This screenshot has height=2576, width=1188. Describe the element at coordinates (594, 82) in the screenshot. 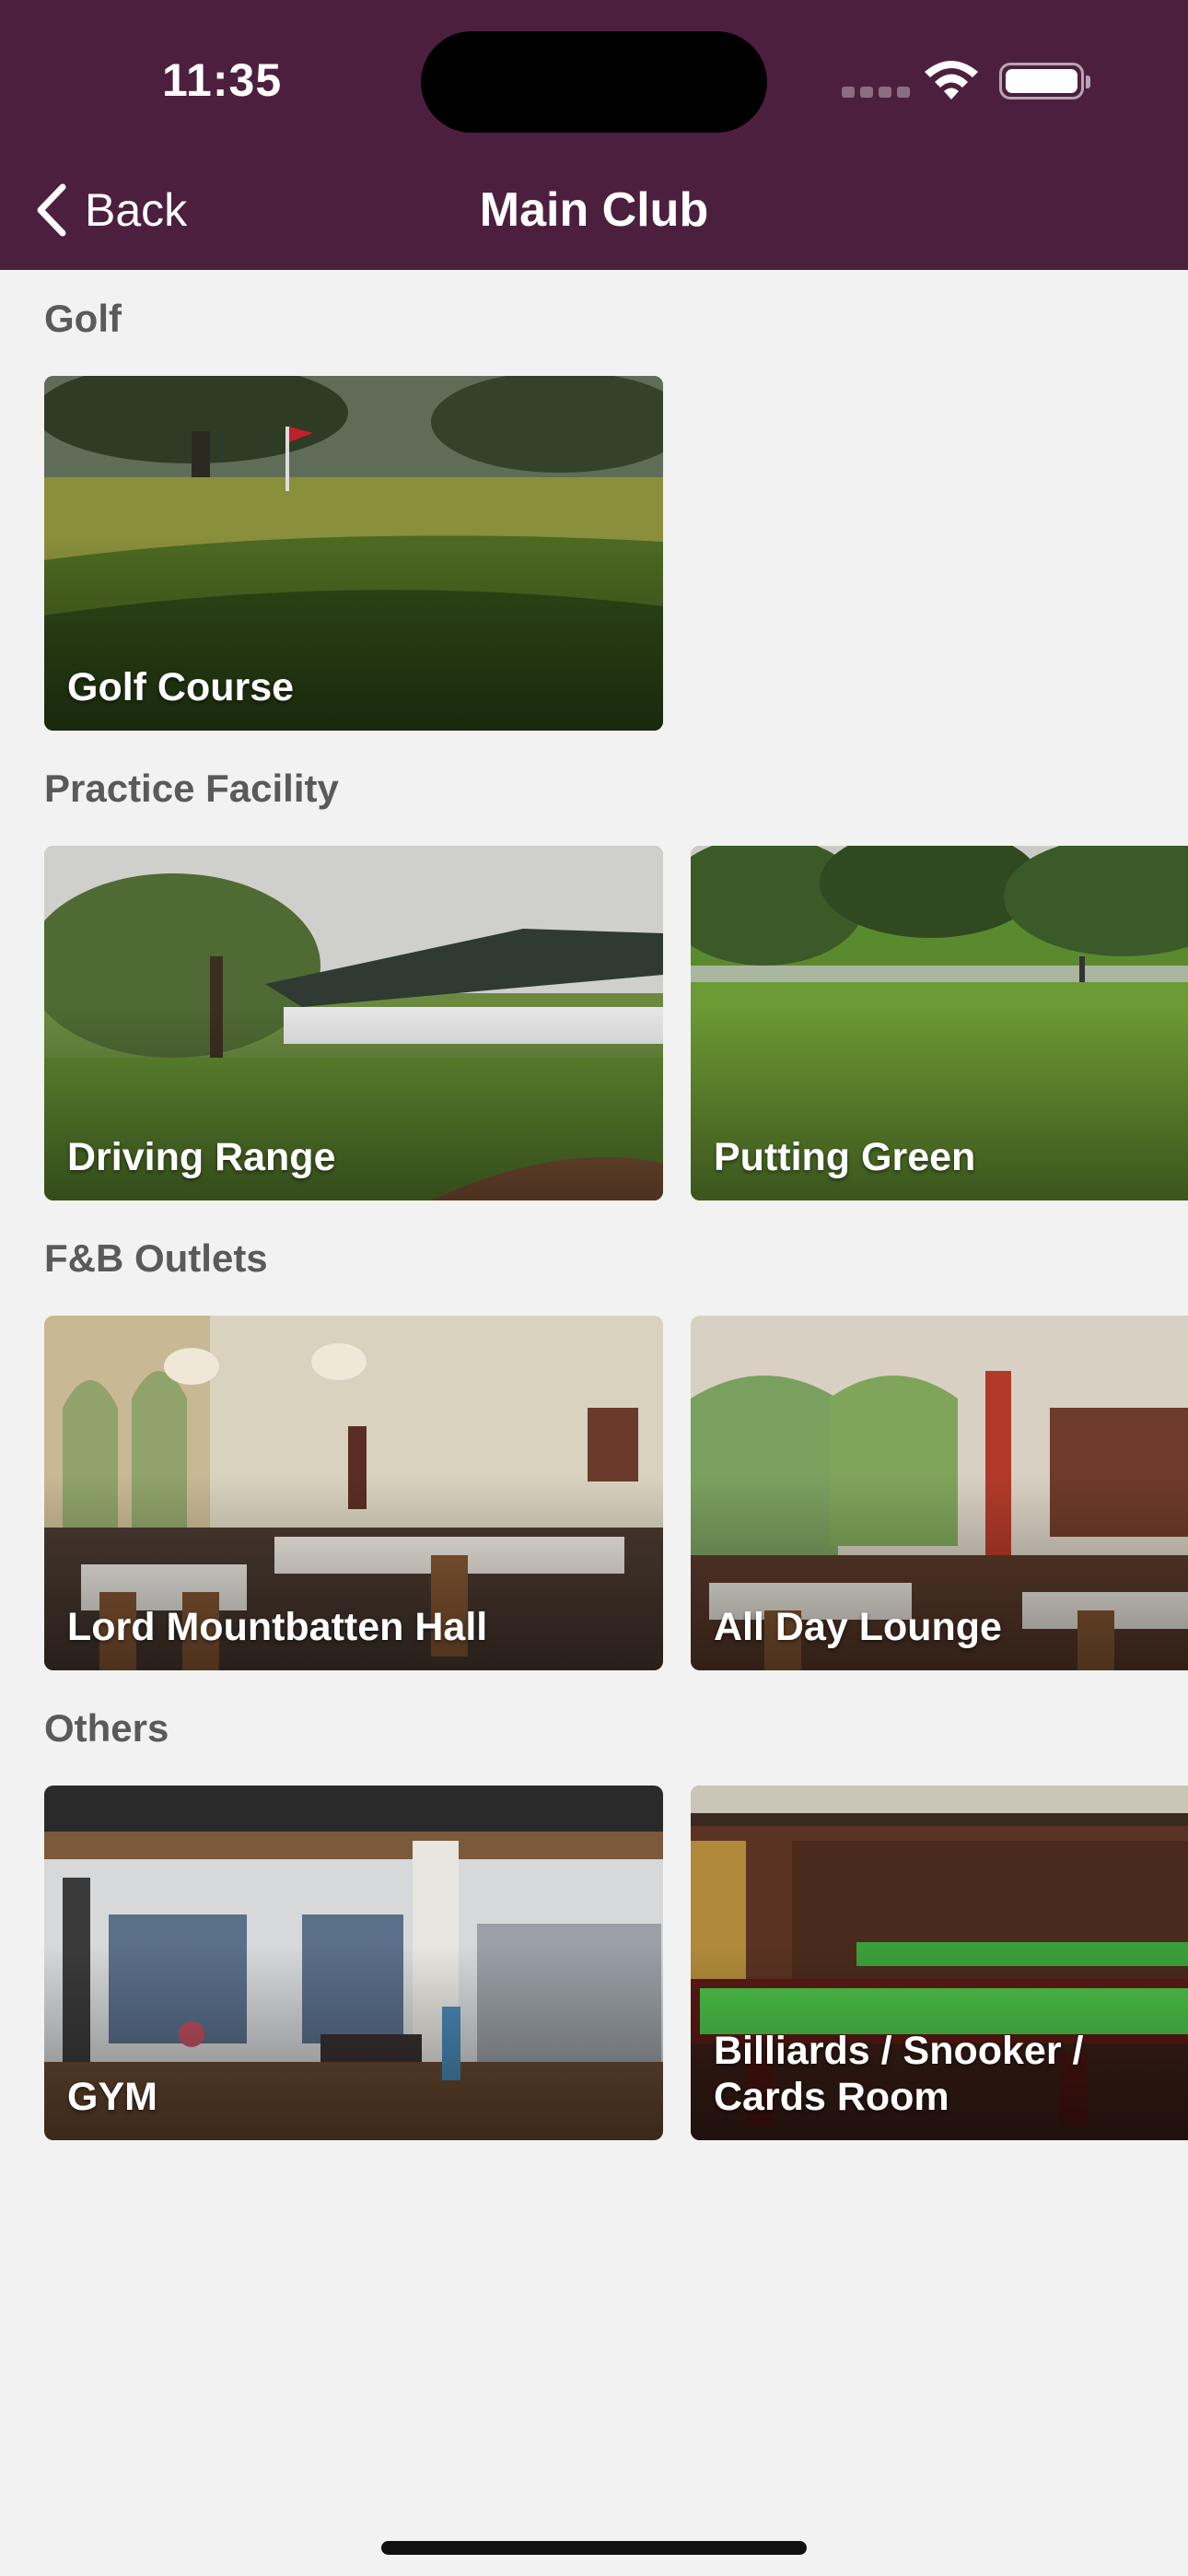

I see `dynamic-island` at that location.